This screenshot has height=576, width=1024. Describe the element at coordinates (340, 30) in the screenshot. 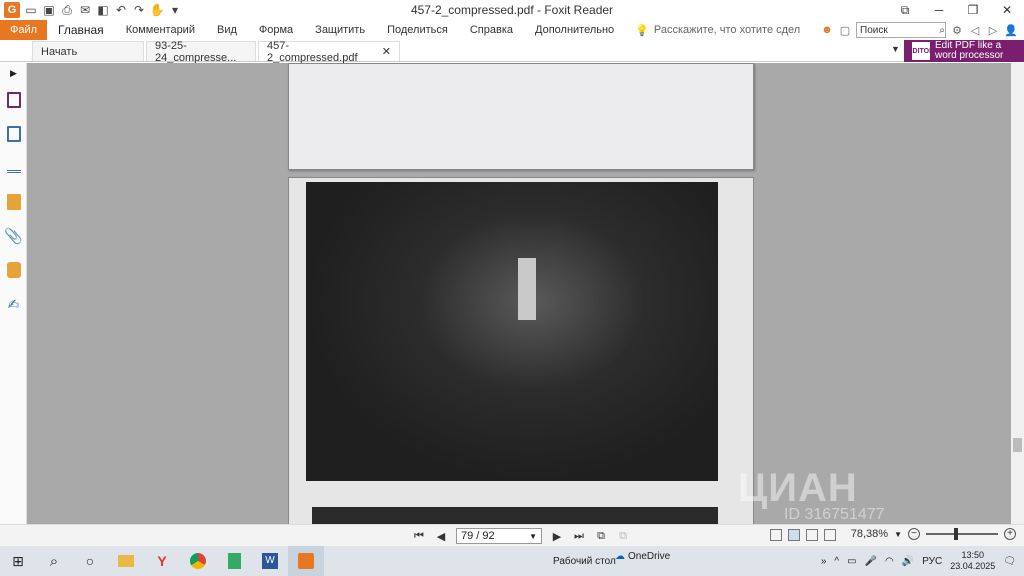

I see `menu-protect: Защитить` at that location.